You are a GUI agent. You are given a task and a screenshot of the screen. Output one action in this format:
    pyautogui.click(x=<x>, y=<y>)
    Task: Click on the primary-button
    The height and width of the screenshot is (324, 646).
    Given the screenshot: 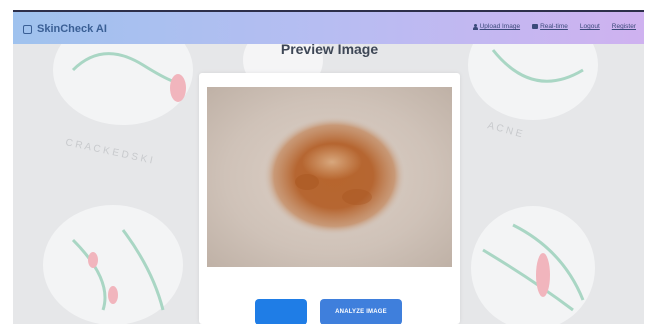 What is the action you would take?
    pyautogui.click(x=281, y=311)
    